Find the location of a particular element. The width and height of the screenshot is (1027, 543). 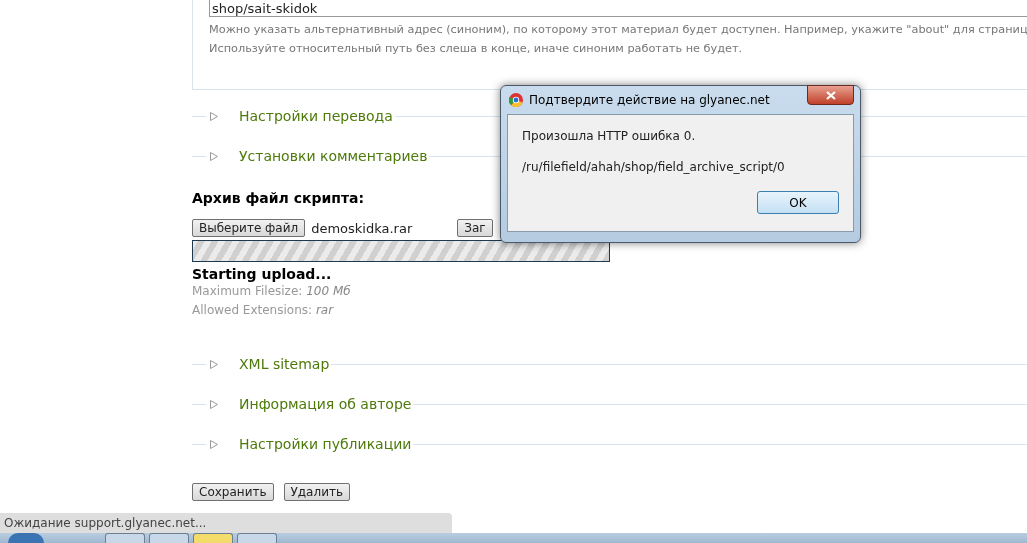

dialog-title: Подтвердите действие на glyanec.net is located at coordinates (650, 100).